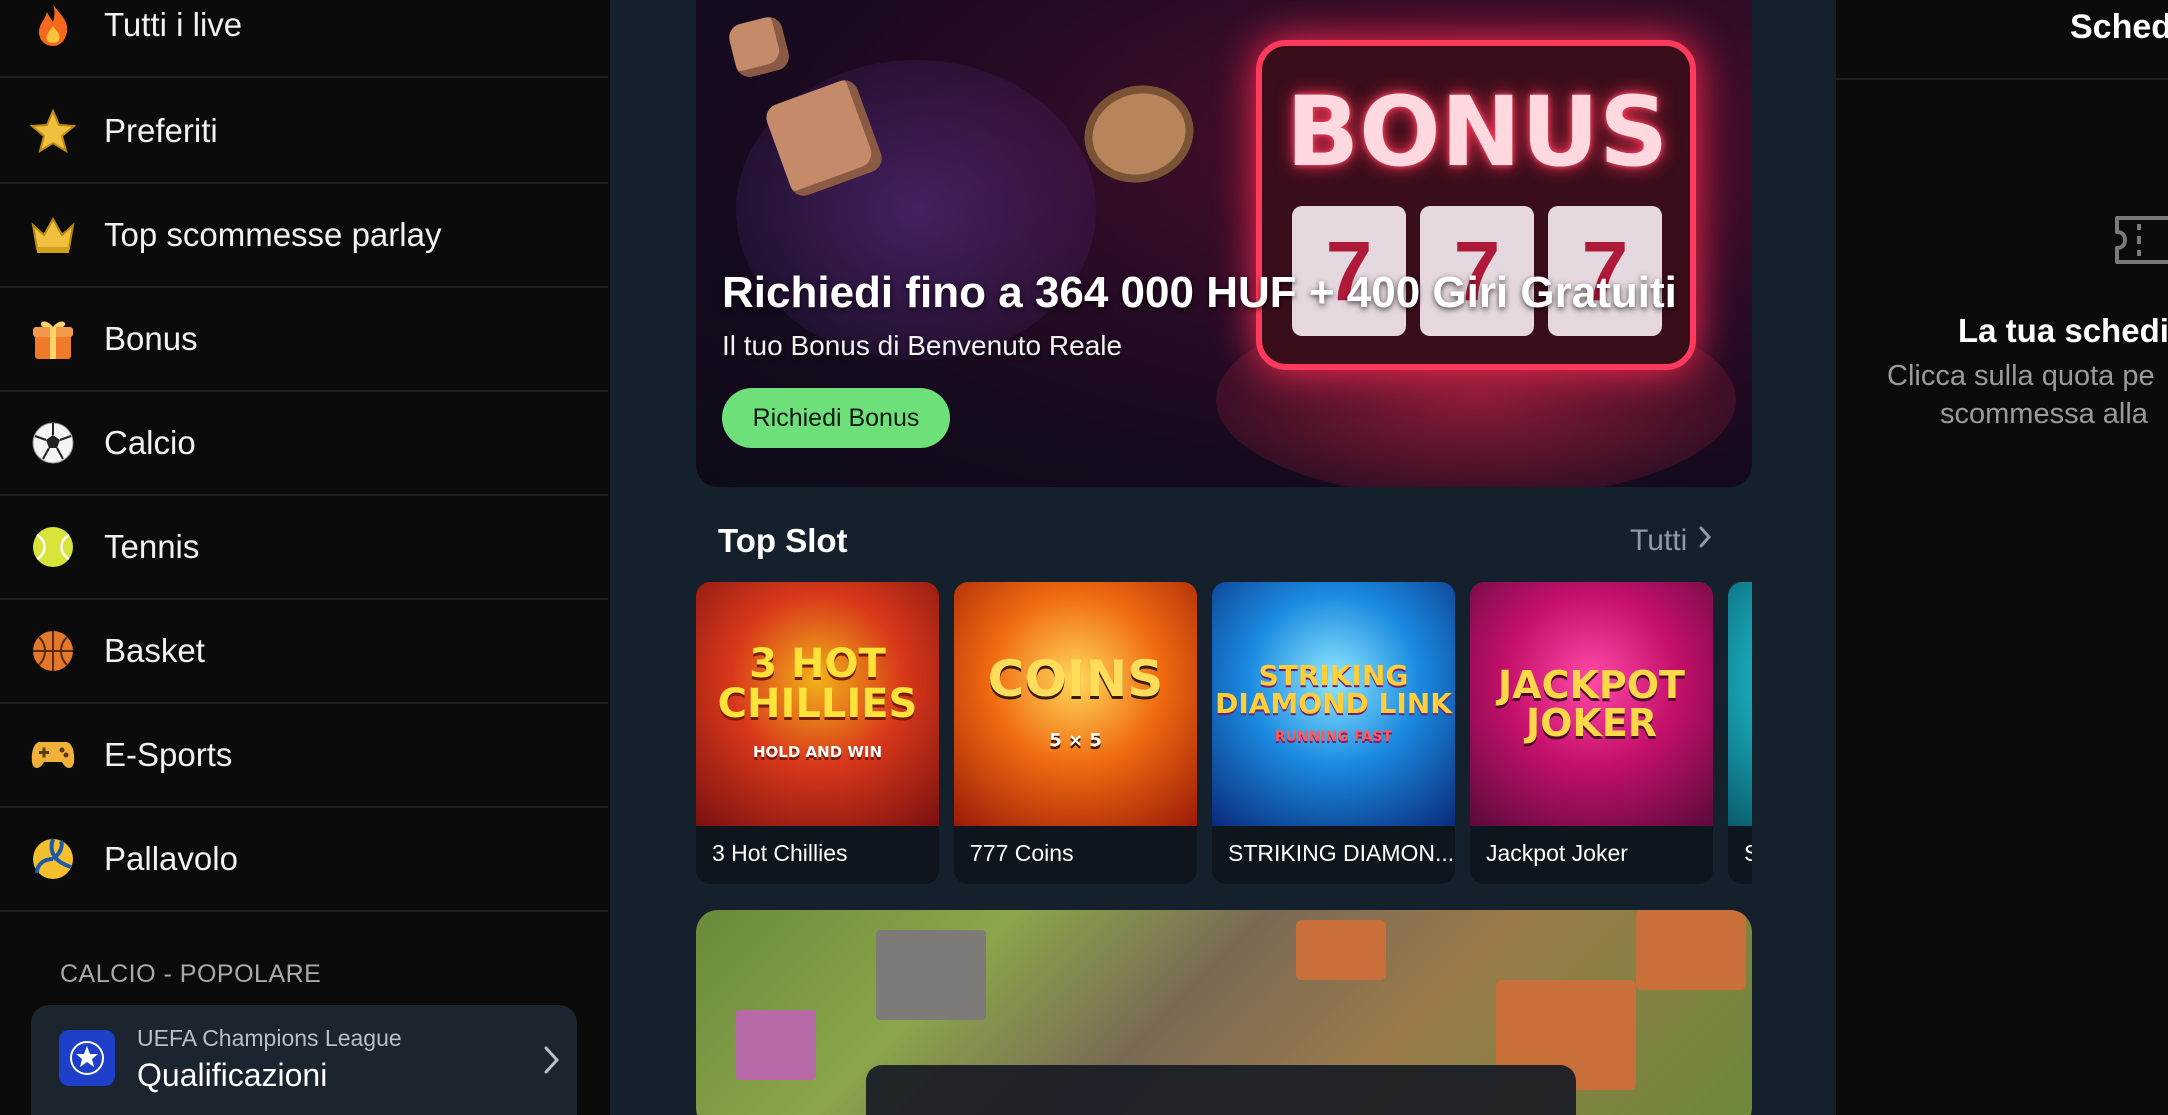 The height and width of the screenshot is (1115, 2168). Describe the element at coordinates (150, 442) in the screenshot. I see `sidebar-item-label: Calcio` at that location.